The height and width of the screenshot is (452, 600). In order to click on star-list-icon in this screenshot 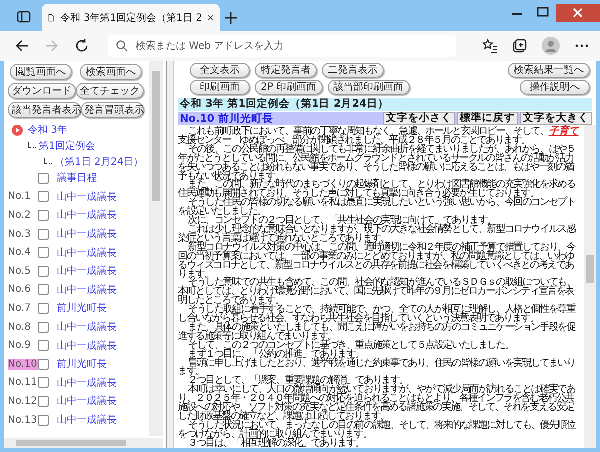, I will do `click(490, 46)`.